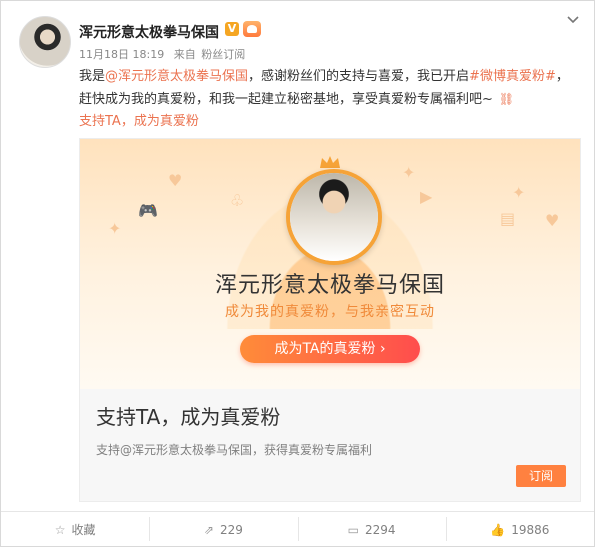 Image resolution: width=595 pixels, height=547 pixels. Describe the element at coordinates (380, 529) in the screenshot. I see `comment-count: 2294` at that location.